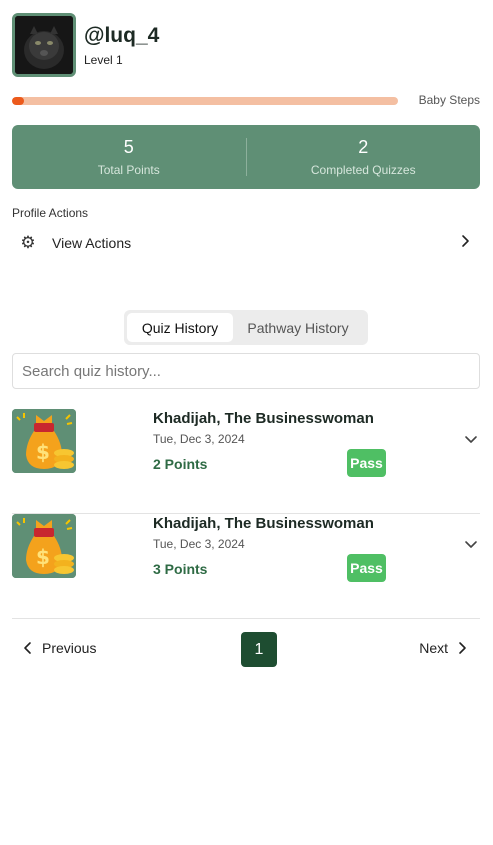 This screenshot has width=493, height=845. What do you see at coordinates (180, 569) in the screenshot?
I see `quiz-points: 3 Points` at bounding box center [180, 569].